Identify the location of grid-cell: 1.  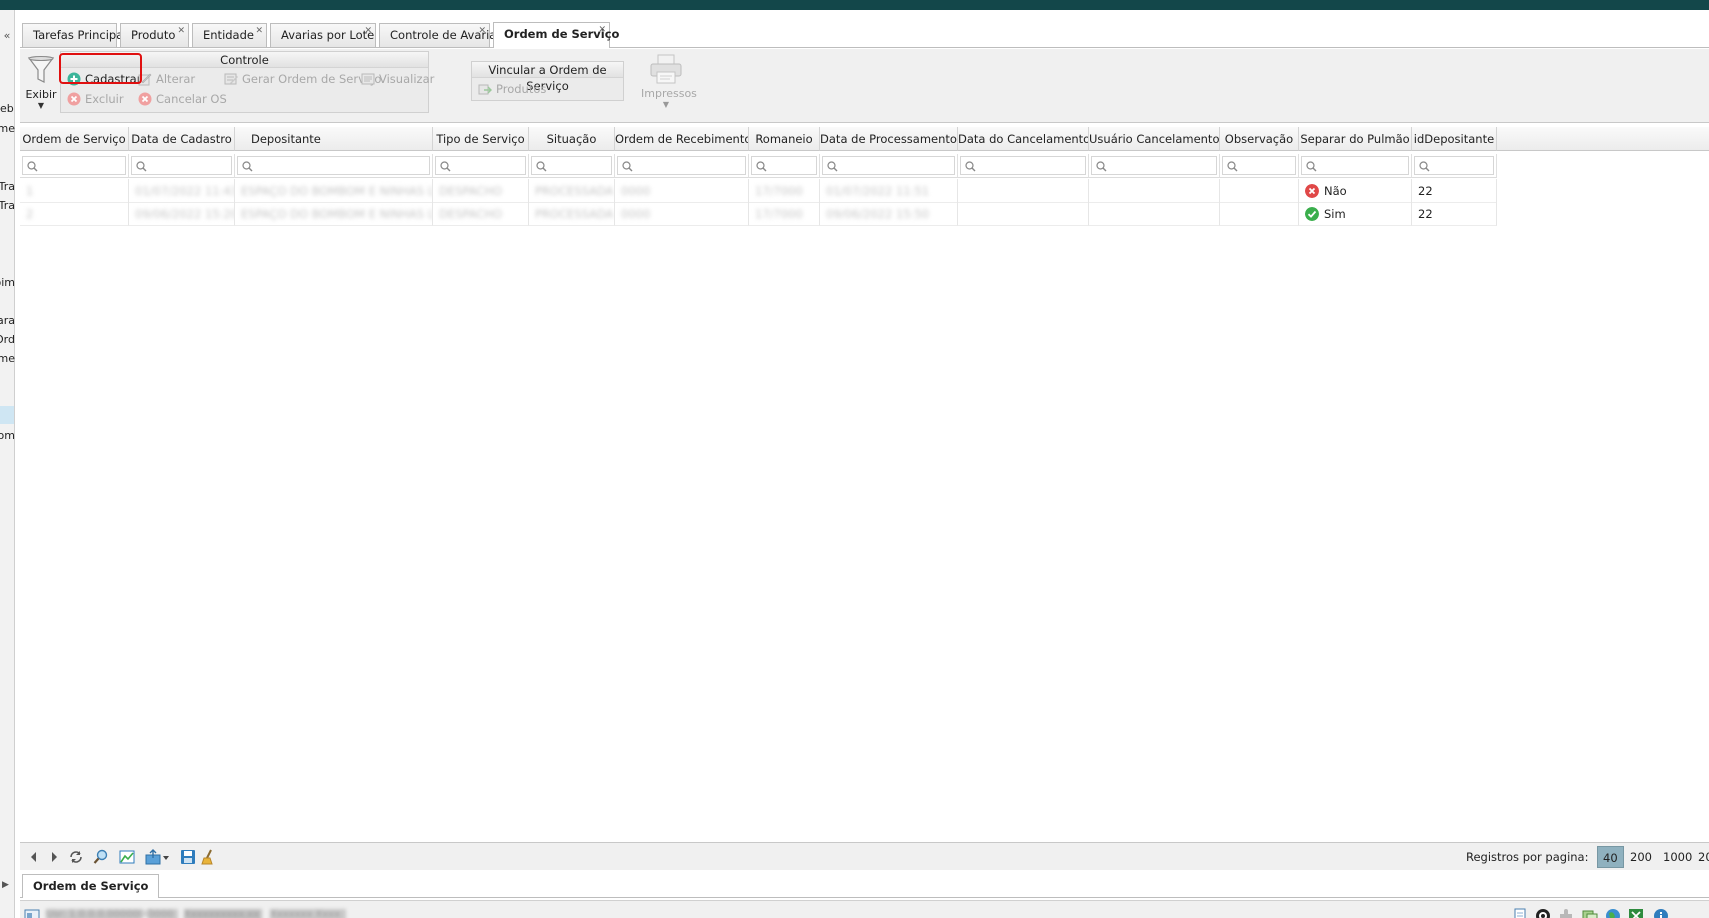
(74, 191).